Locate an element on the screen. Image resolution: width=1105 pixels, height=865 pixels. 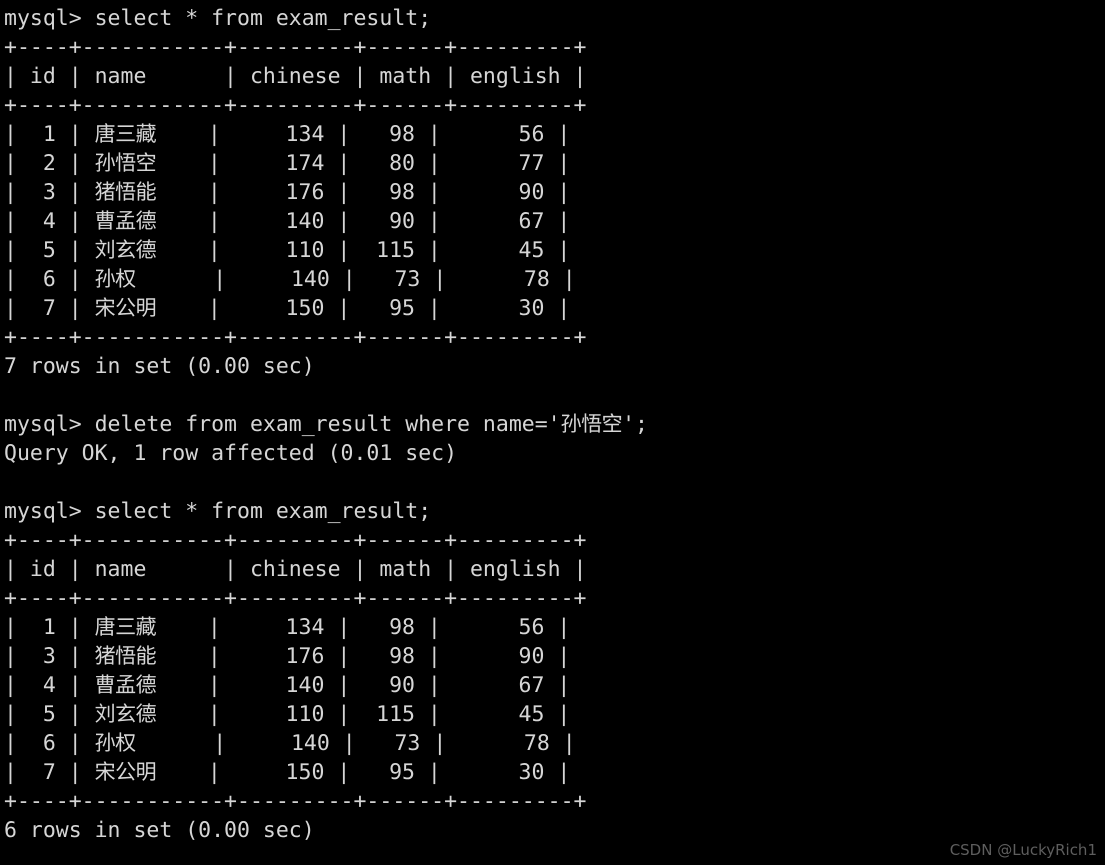
terminal-line-t1-row-6: | 6 | 孙权 | 140 | 73 | 78 | is located at coordinates (554, 279).